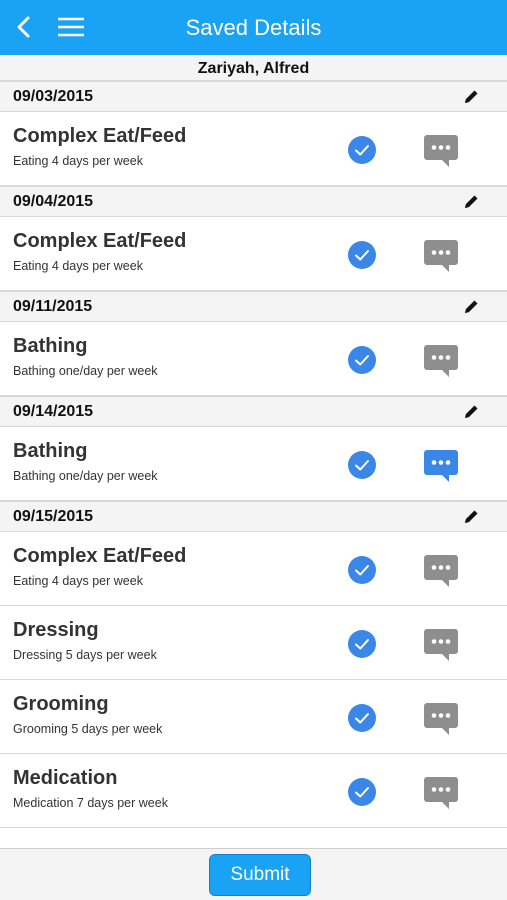 The height and width of the screenshot is (900, 507). Describe the element at coordinates (53, 516) in the screenshot. I see `date-label: 09/15/2015` at that location.